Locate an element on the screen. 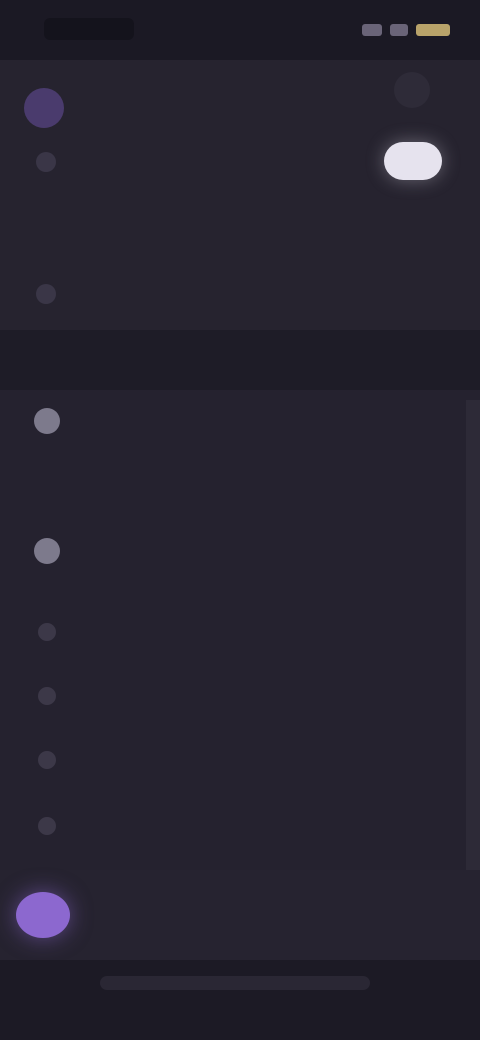  plus-icon is located at coordinates (47, 826).